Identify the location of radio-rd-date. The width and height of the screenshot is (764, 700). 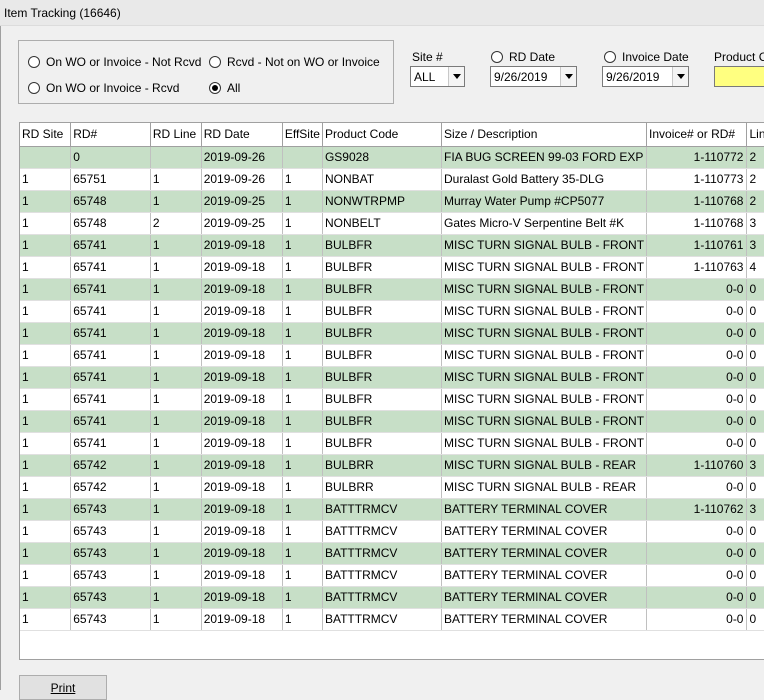
(497, 57).